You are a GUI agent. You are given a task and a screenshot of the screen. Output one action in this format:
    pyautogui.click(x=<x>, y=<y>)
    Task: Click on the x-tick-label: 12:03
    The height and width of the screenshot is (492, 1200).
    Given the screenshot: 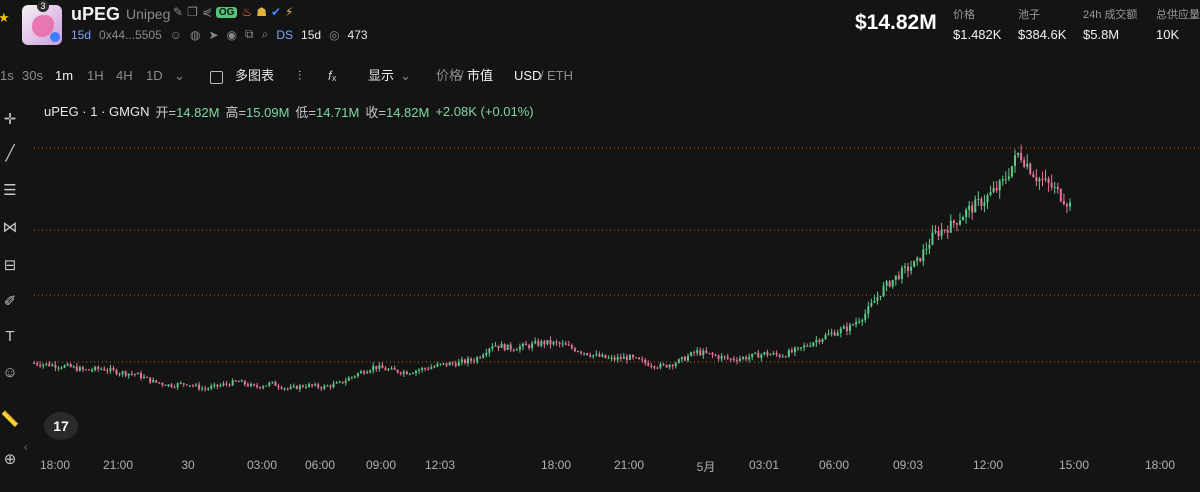 What is the action you would take?
    pyautogui.click(x=440, y=465)
    